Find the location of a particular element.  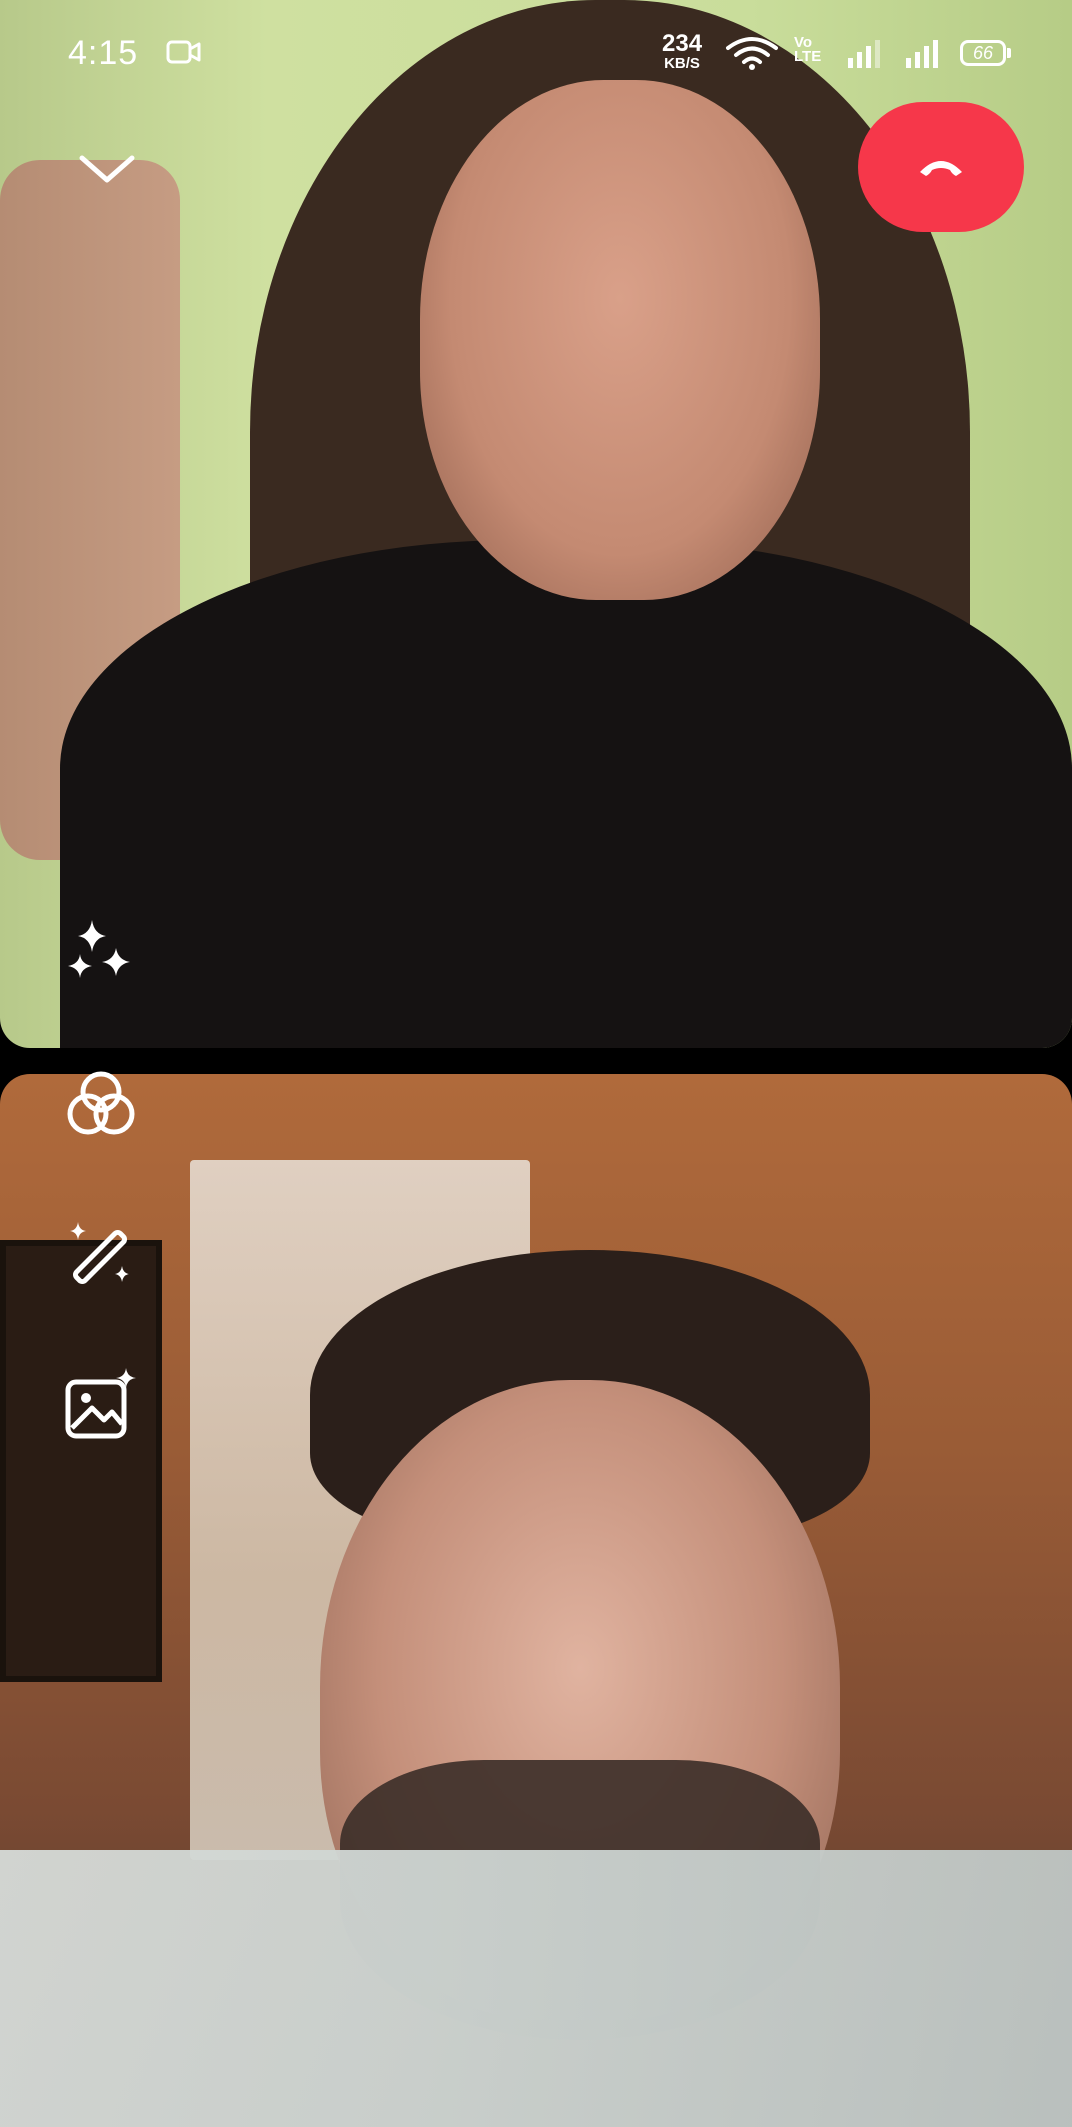

filters-button is located at coordinates (101, 1105).